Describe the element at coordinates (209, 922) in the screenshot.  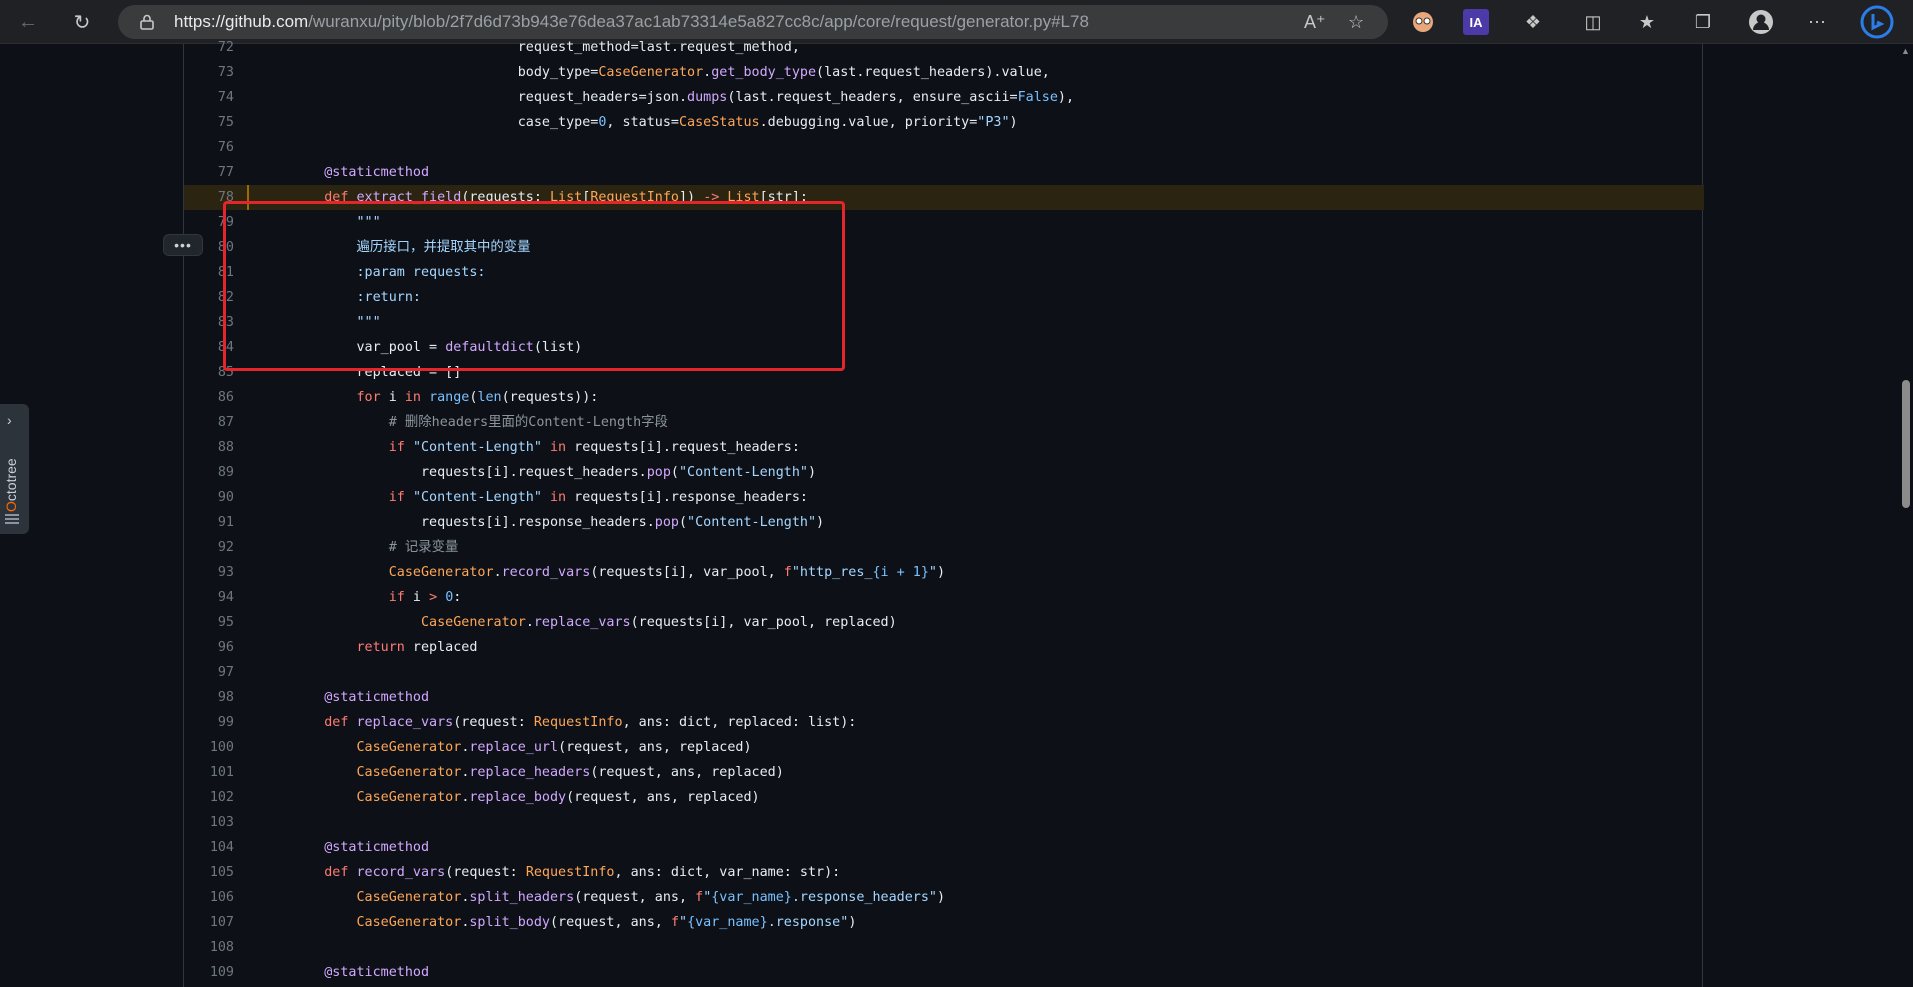
I see `line-number: 107` at that location.